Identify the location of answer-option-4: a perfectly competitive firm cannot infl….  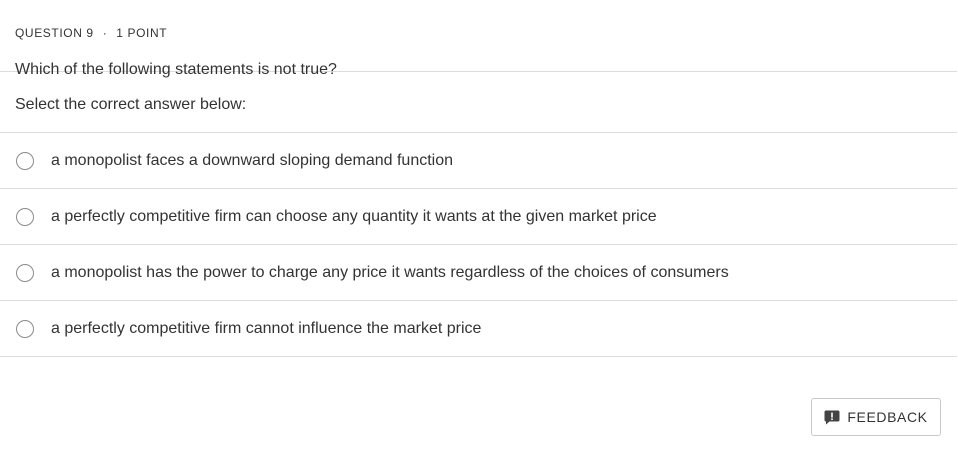
(478, 329).